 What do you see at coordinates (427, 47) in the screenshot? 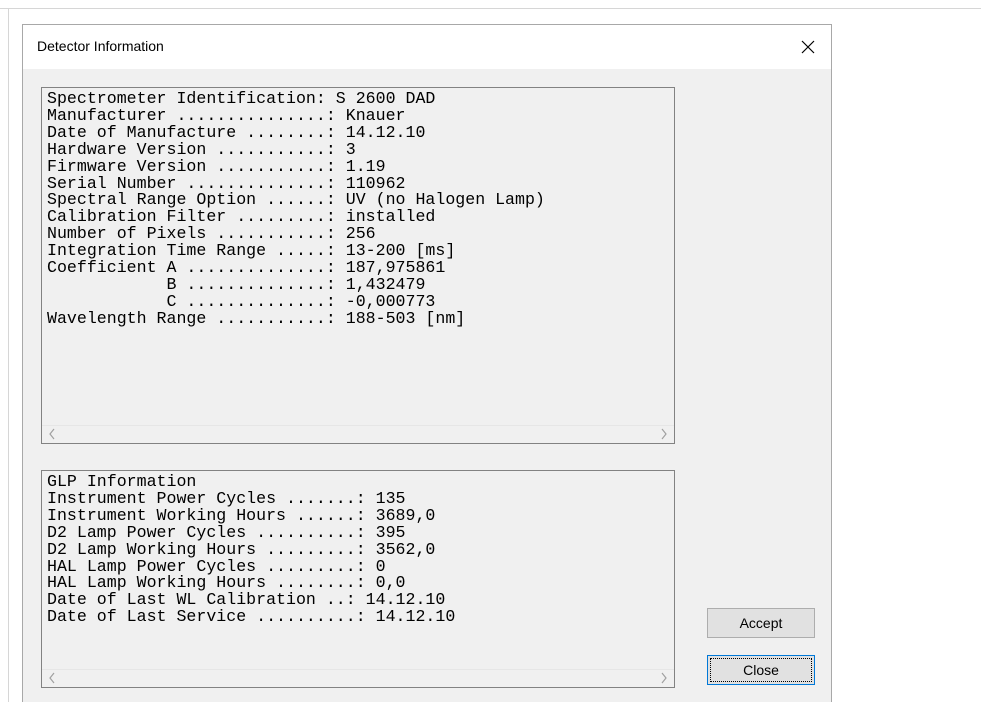
I see `title-bar: Detector Information` at bounding box center [427, 47].